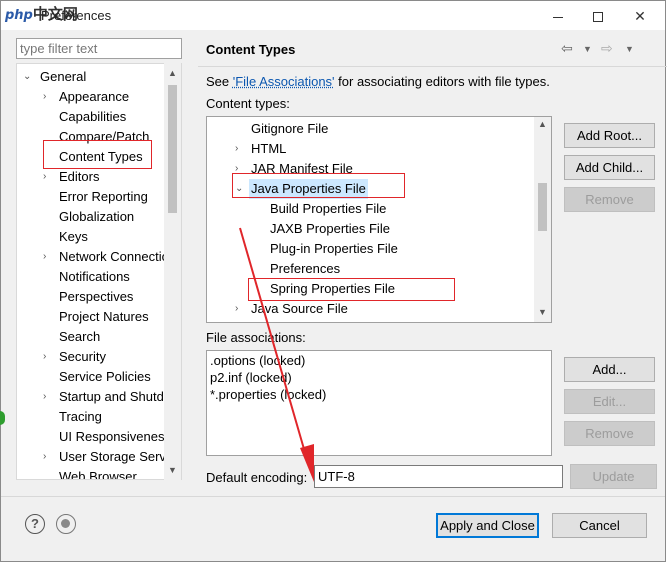 The width and height of the screenshot is (672, 562). What do you see at coordinates (80, 417) in the screenshot?
I see `tree-item-tracing: Tracing` at bounding box center [80, 417].